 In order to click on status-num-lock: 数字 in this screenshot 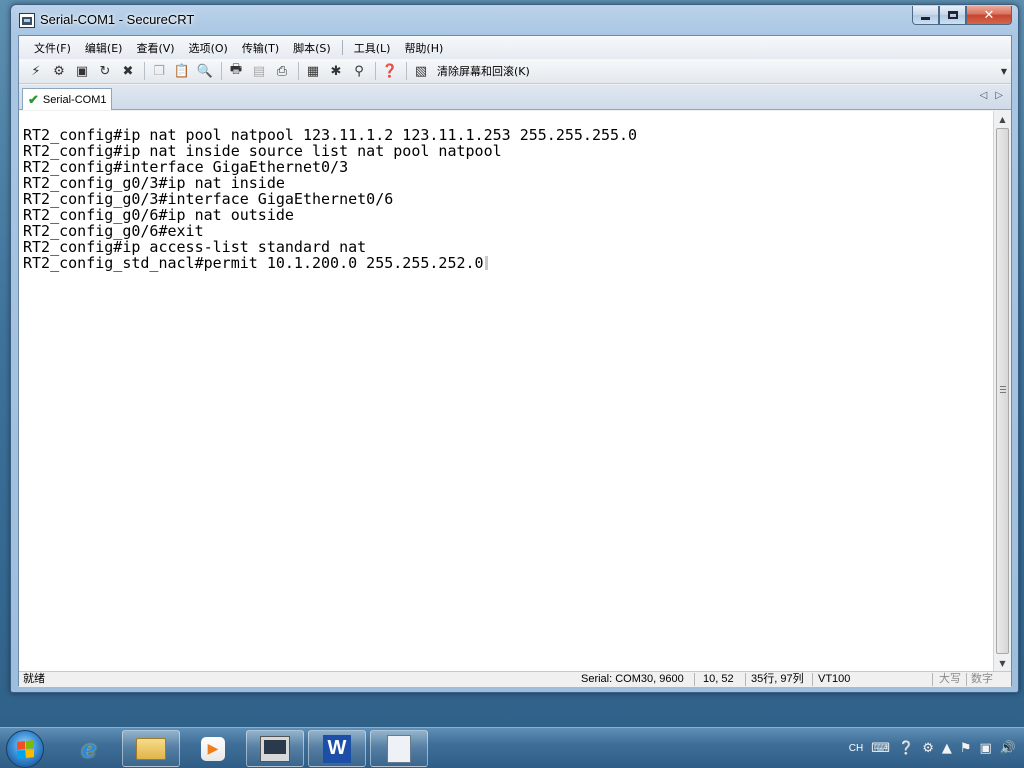, I will do `click(982, 679)`.